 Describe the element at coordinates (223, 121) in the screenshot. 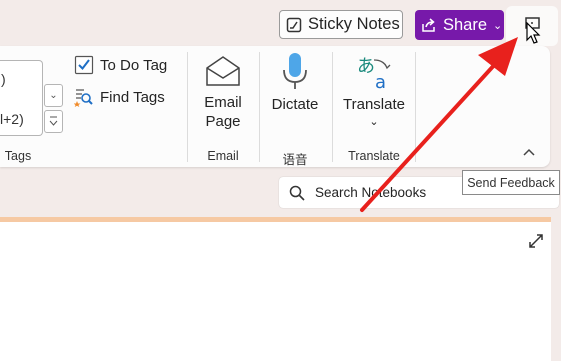

I see `email-label-line2: Page` at that location.